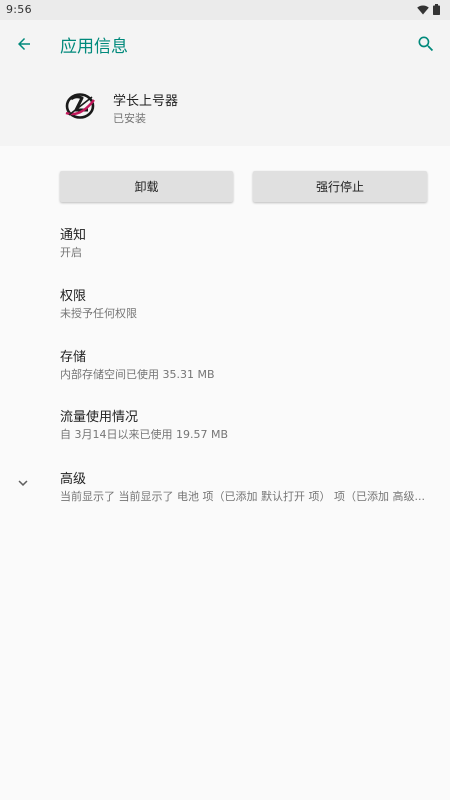 The width and height of the screenshot is (450, 800). What do you see at coordinates (73, 357) in the screenshot?
I see `pref-title: 存储` at bounding box center [73, 357].